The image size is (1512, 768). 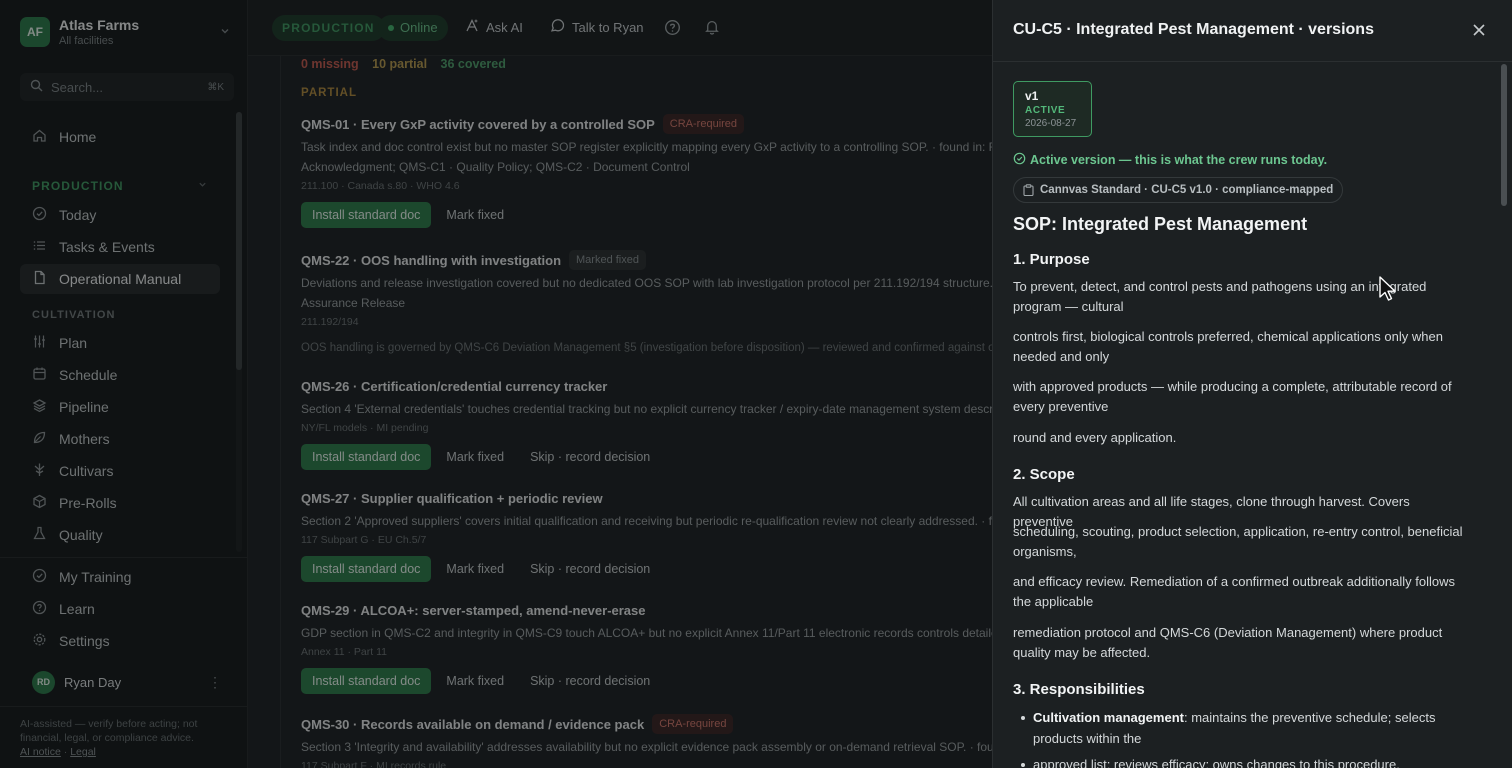 What do you see at coordinates (1021, 160) in the screenshot?
I see `check-circle-icon` at bounding box center [1021, 160].